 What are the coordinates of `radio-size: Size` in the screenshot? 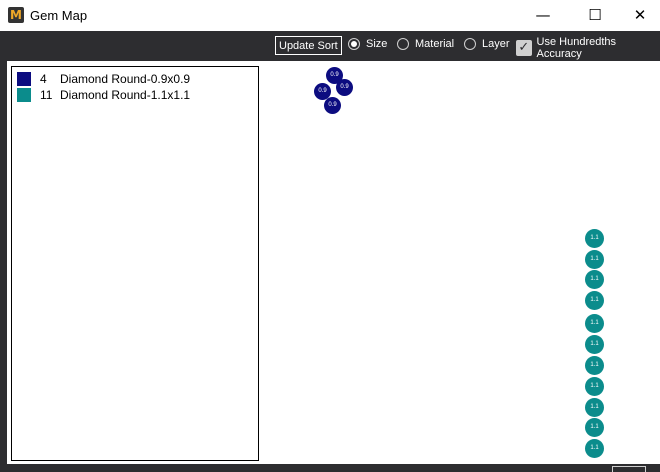 It's located at (367, 44).